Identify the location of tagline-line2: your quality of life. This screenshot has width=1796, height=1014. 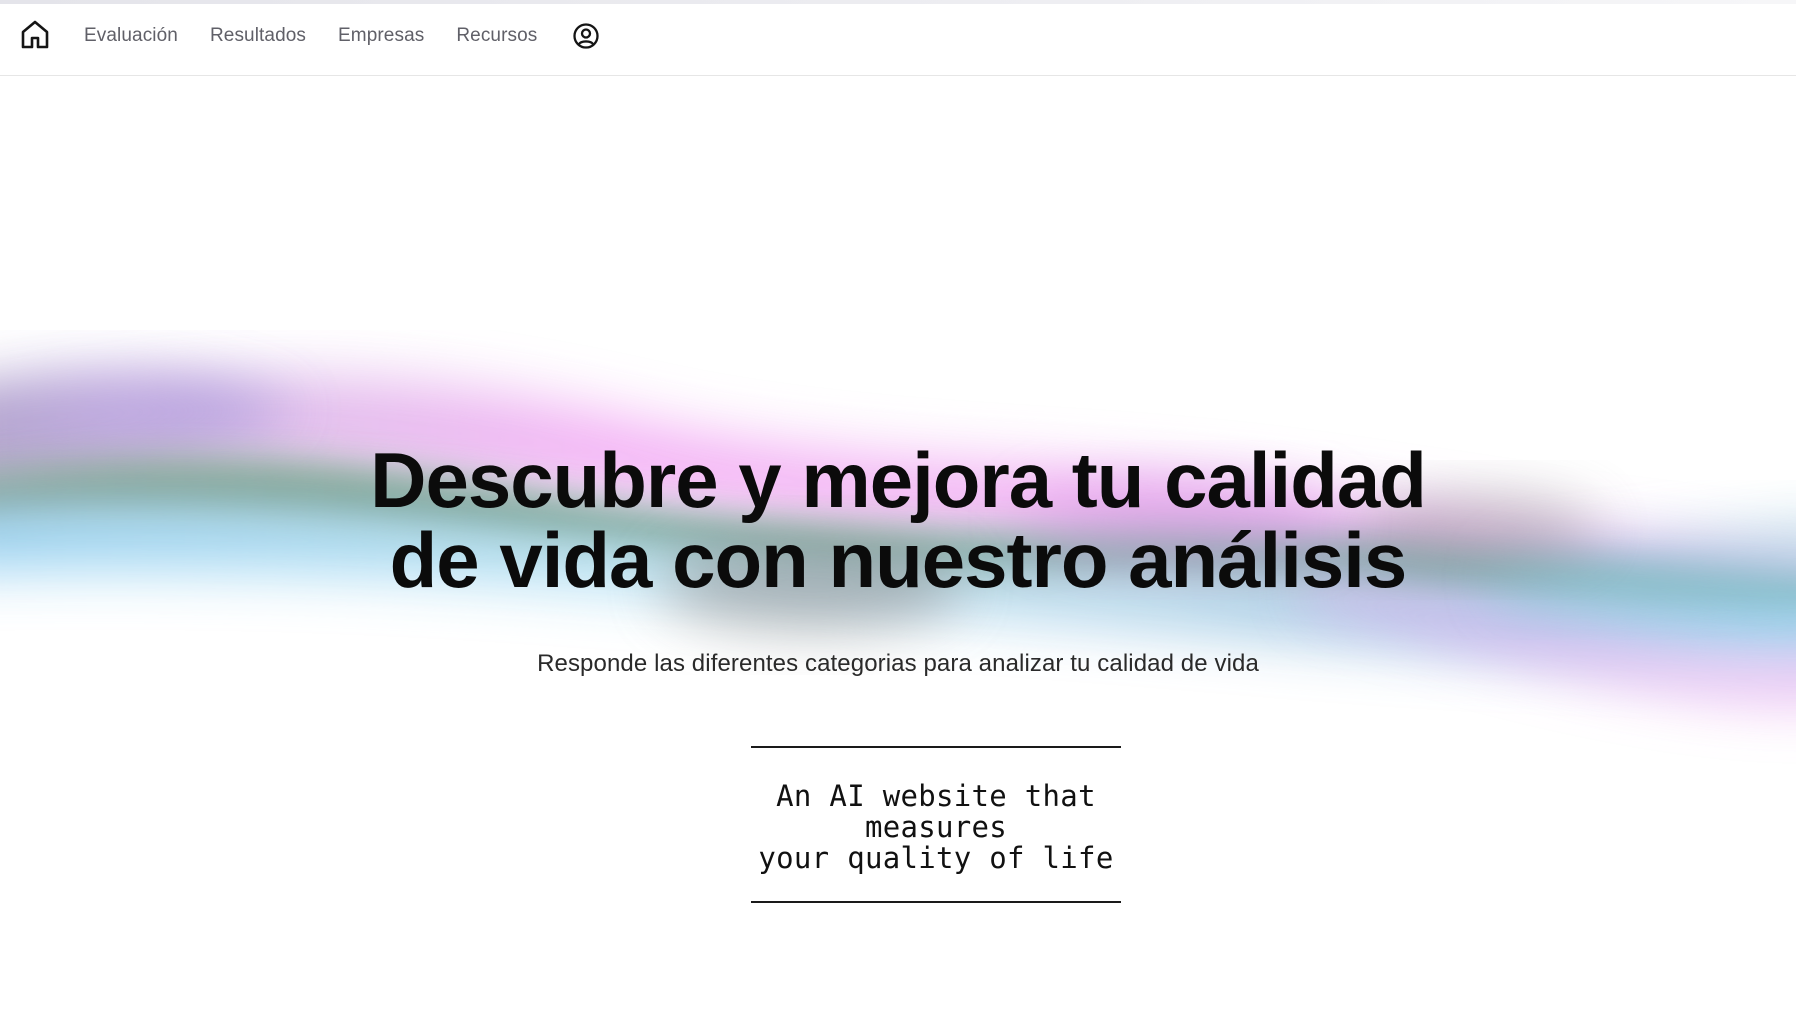
(936, 858).